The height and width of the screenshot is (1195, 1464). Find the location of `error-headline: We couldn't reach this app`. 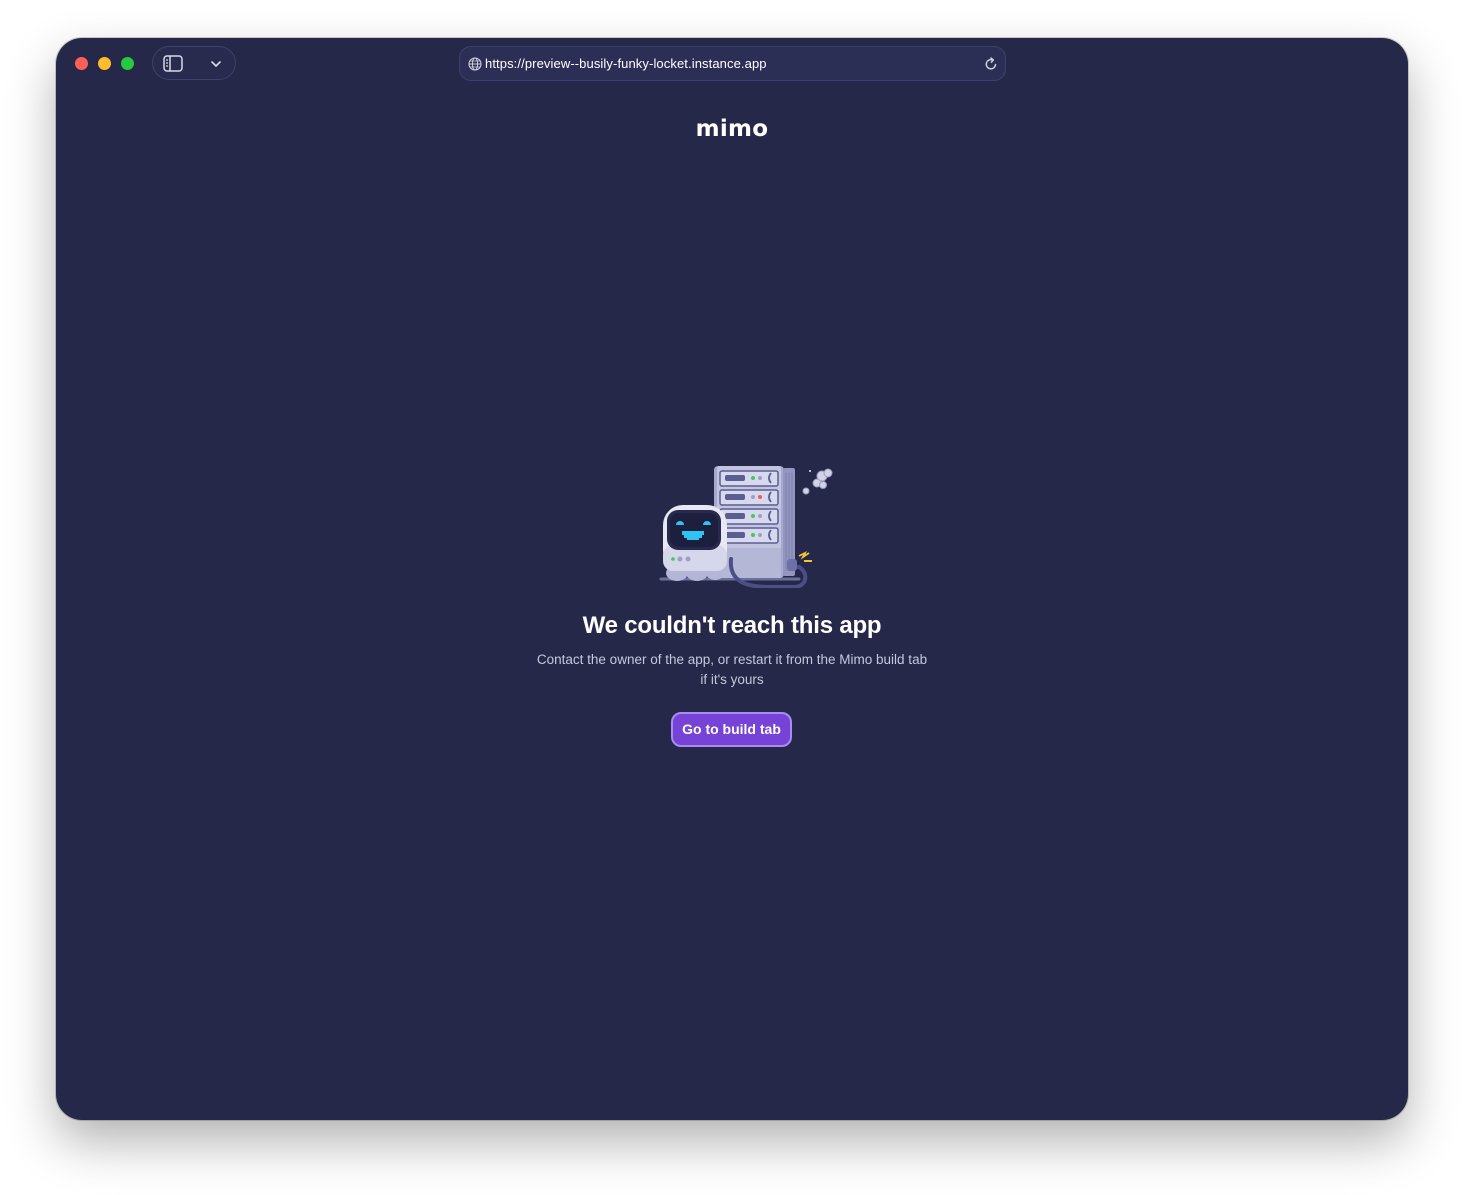

error-headline: We couldn't reach this app is located at coordinates (732, 625).